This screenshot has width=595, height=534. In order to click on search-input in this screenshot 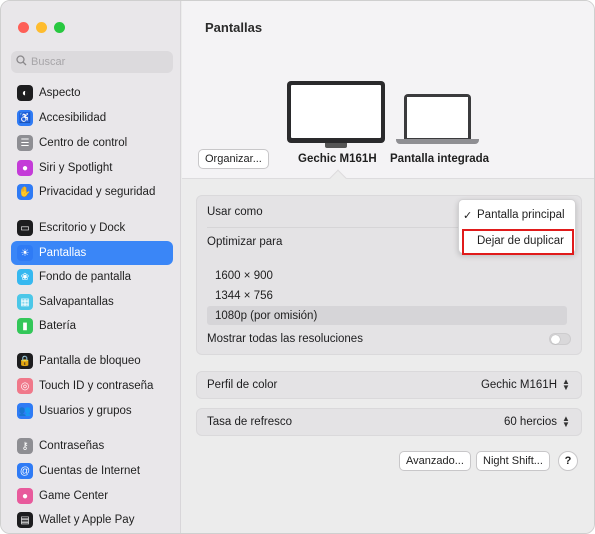, I will do `click(96, 62)`.